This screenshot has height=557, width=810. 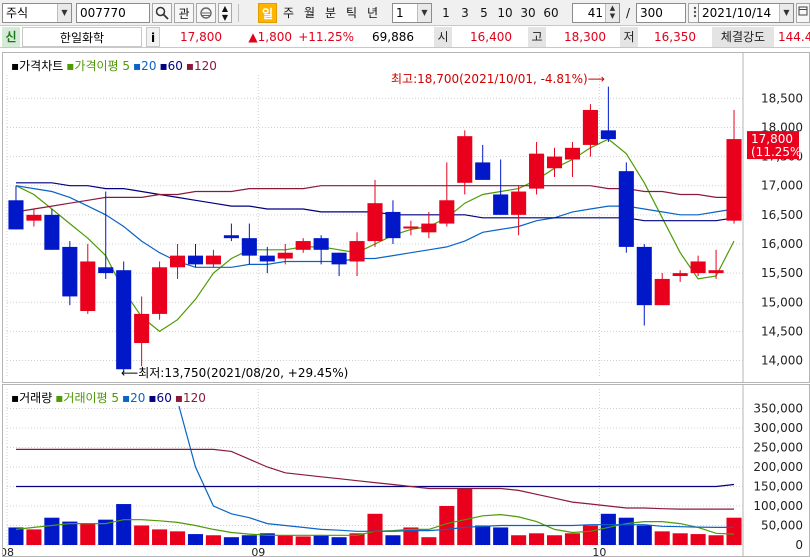 What do you see at coordinates (446, 13) in the screenshot?
I see `period-button-1: 1` at bounding box center [446, 13].